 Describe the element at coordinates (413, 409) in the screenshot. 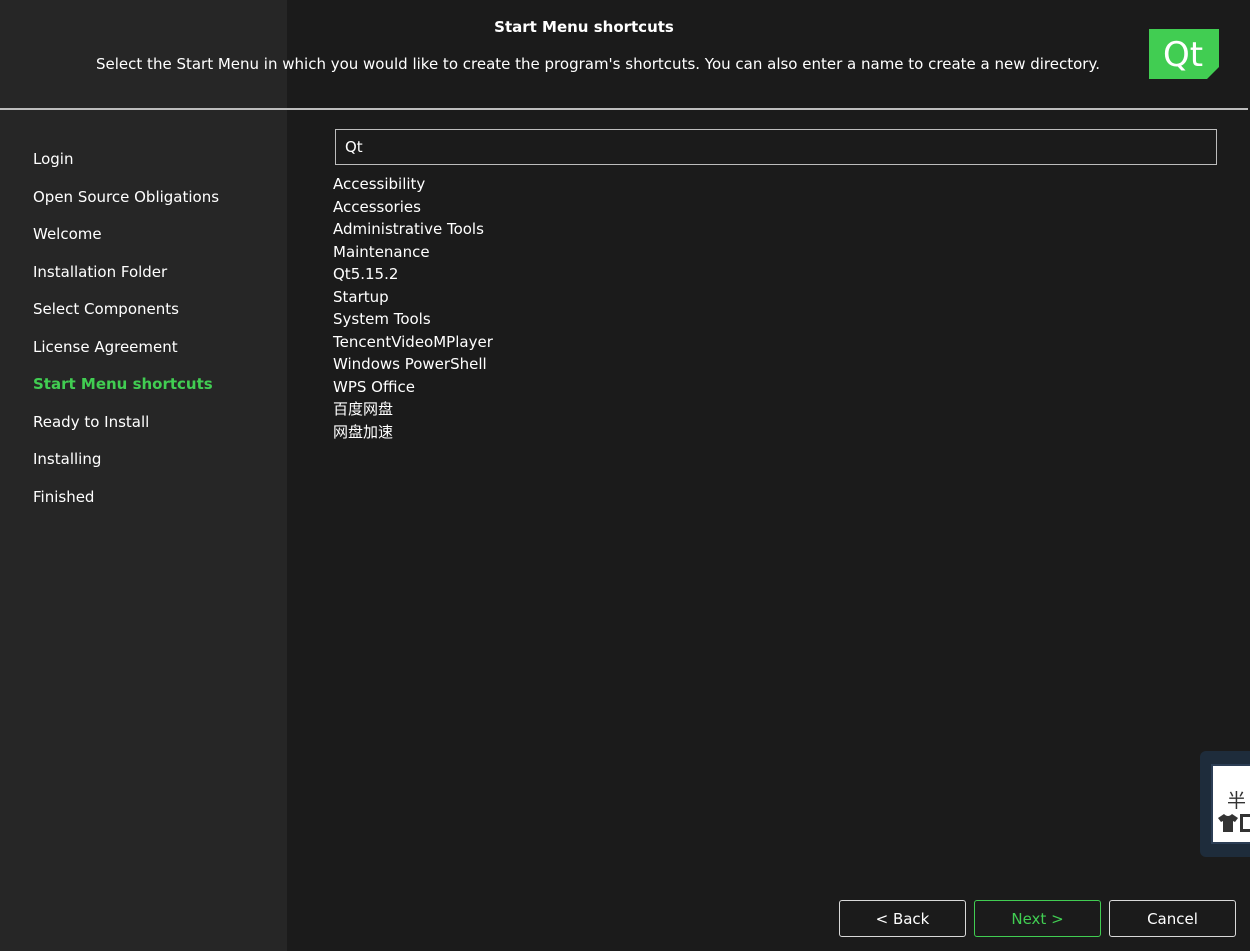

I see `folder-list-item: 百度网盘` at that location.